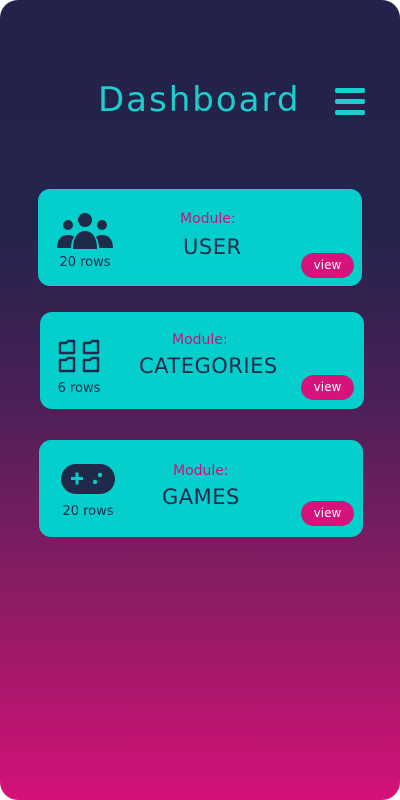 The width and height of the screenshot is (400, 800). Describe the element at coordinates (201, 497) in the screenshot. I see `module-name: GAMES` at that location.